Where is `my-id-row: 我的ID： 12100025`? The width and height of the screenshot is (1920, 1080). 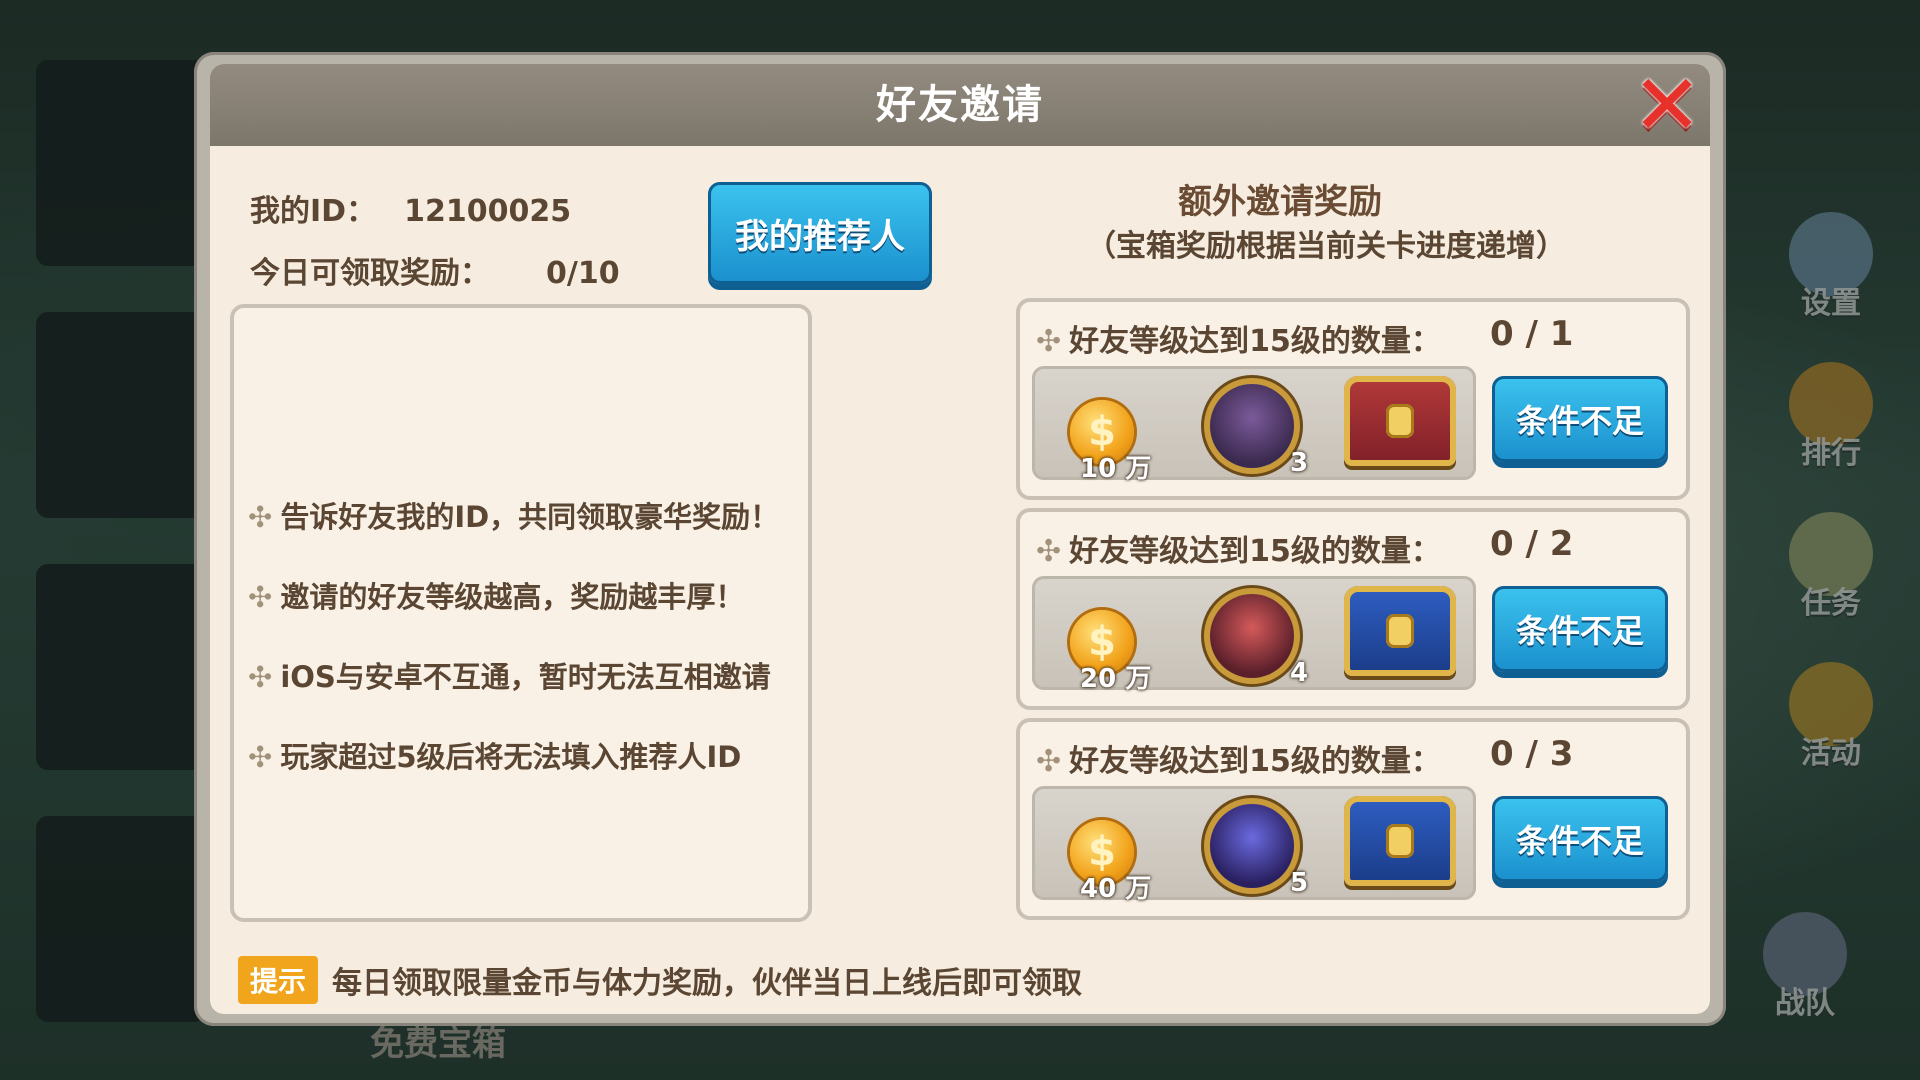 my-id-row: 我的ID： 12100025 is located at coordinates (410, 208).